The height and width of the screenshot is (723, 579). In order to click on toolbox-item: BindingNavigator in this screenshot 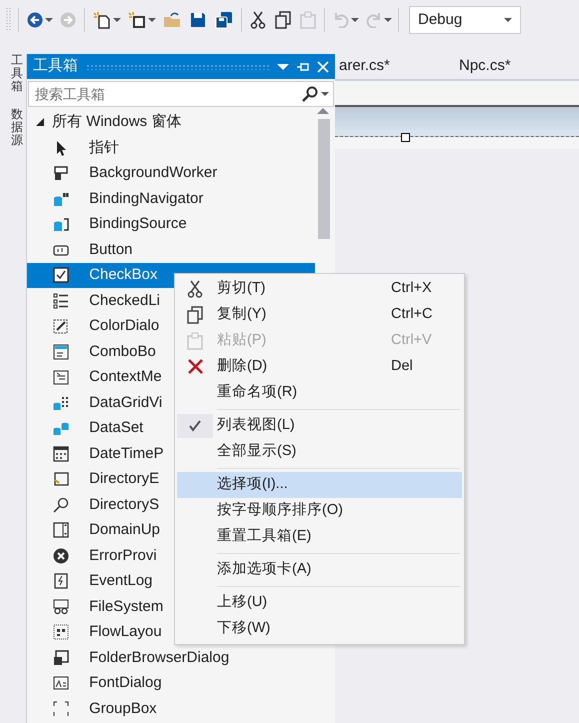, I will do `click(171, 199)`.